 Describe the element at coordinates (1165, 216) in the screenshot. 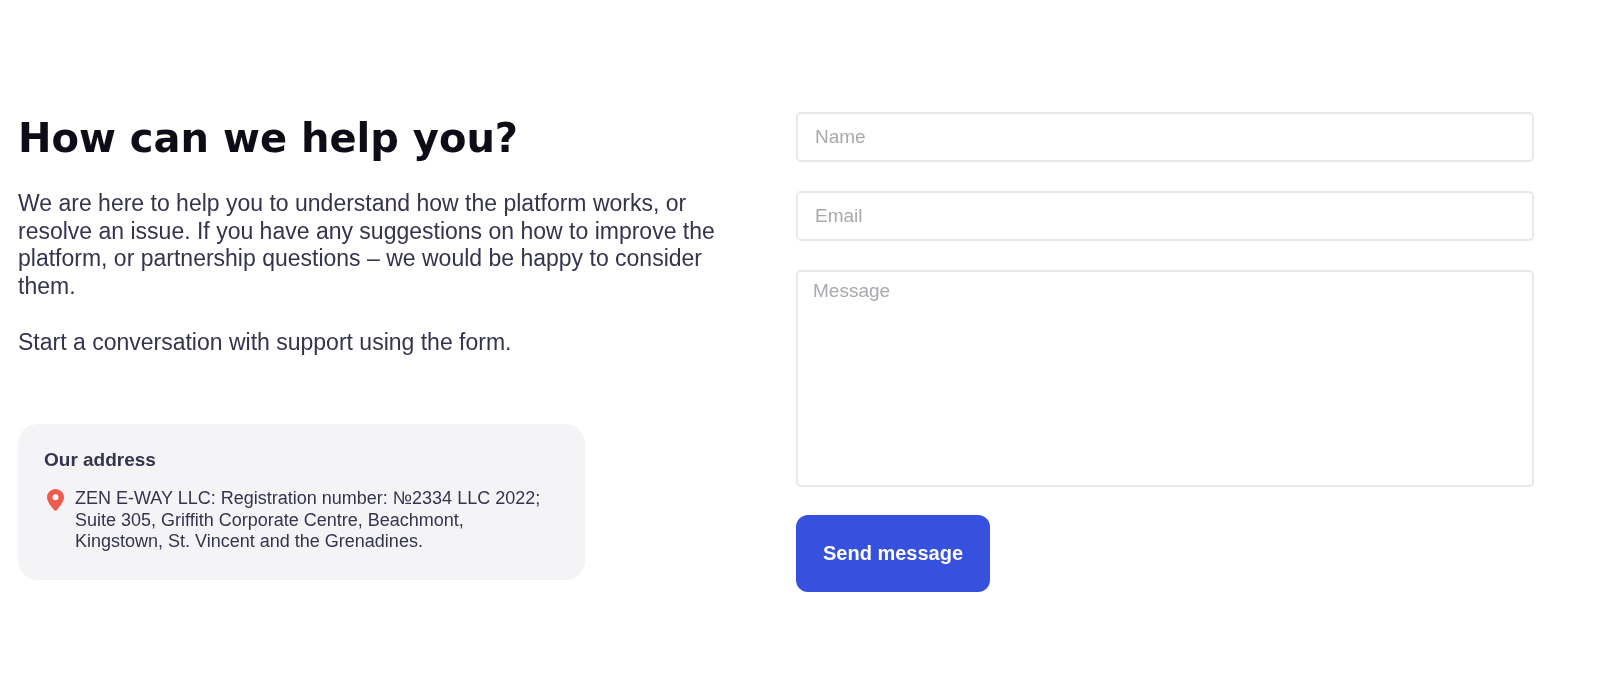

I see `text-input-field: Email` at that location.